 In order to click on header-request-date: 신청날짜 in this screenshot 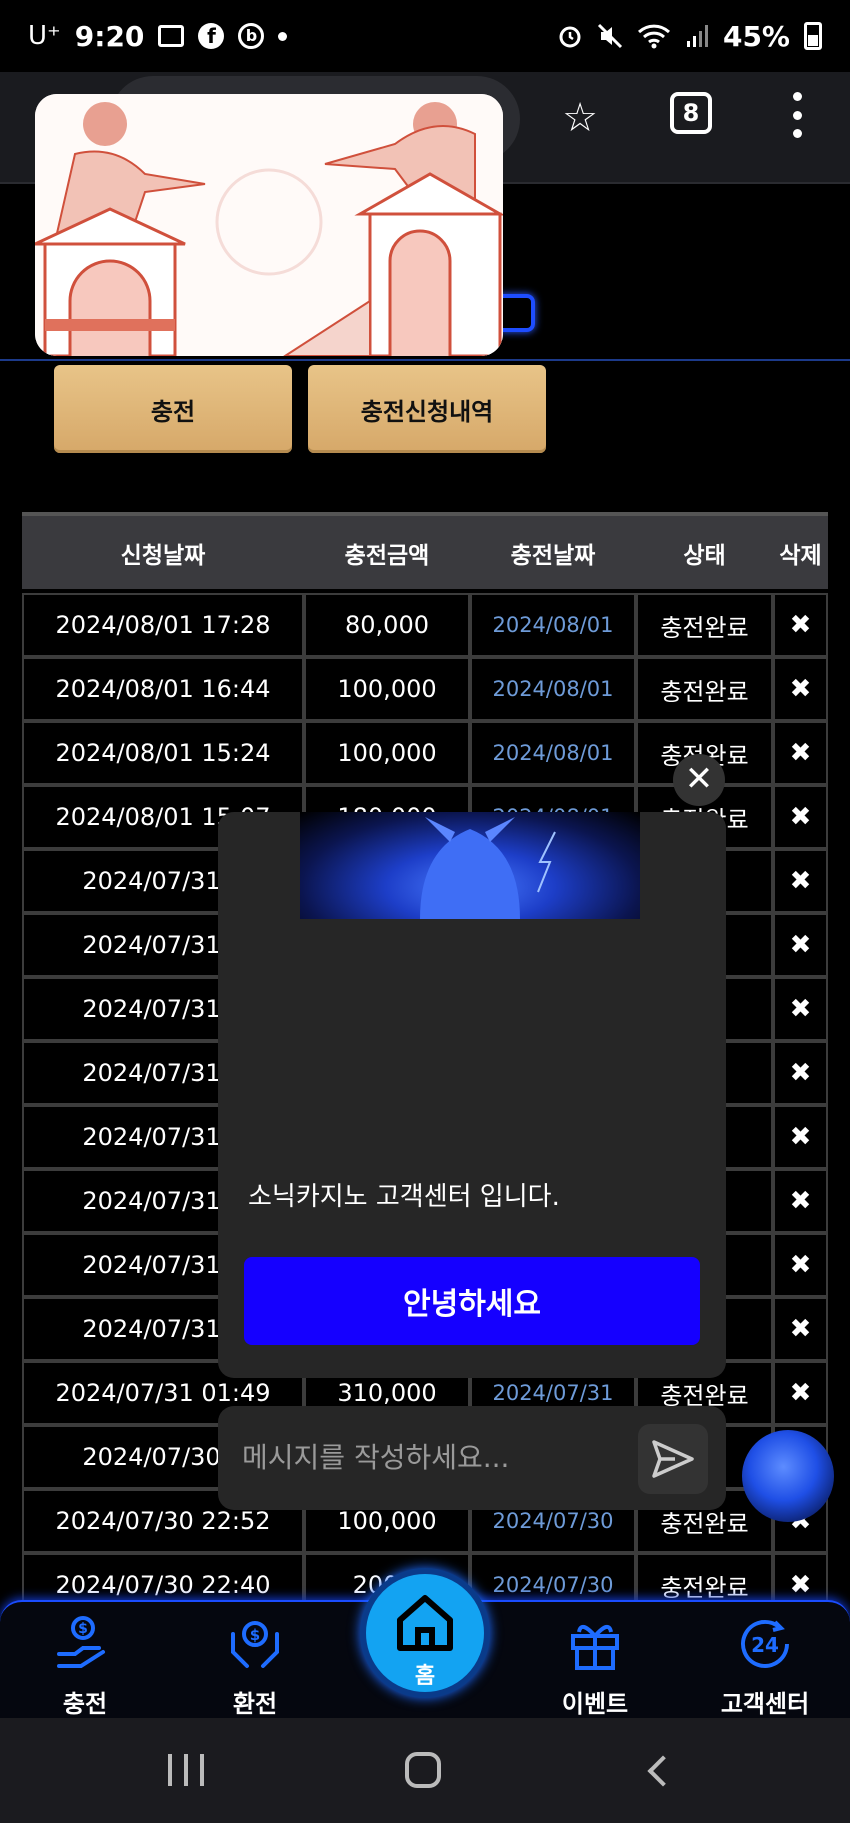, I will do `click(163, 555)`.